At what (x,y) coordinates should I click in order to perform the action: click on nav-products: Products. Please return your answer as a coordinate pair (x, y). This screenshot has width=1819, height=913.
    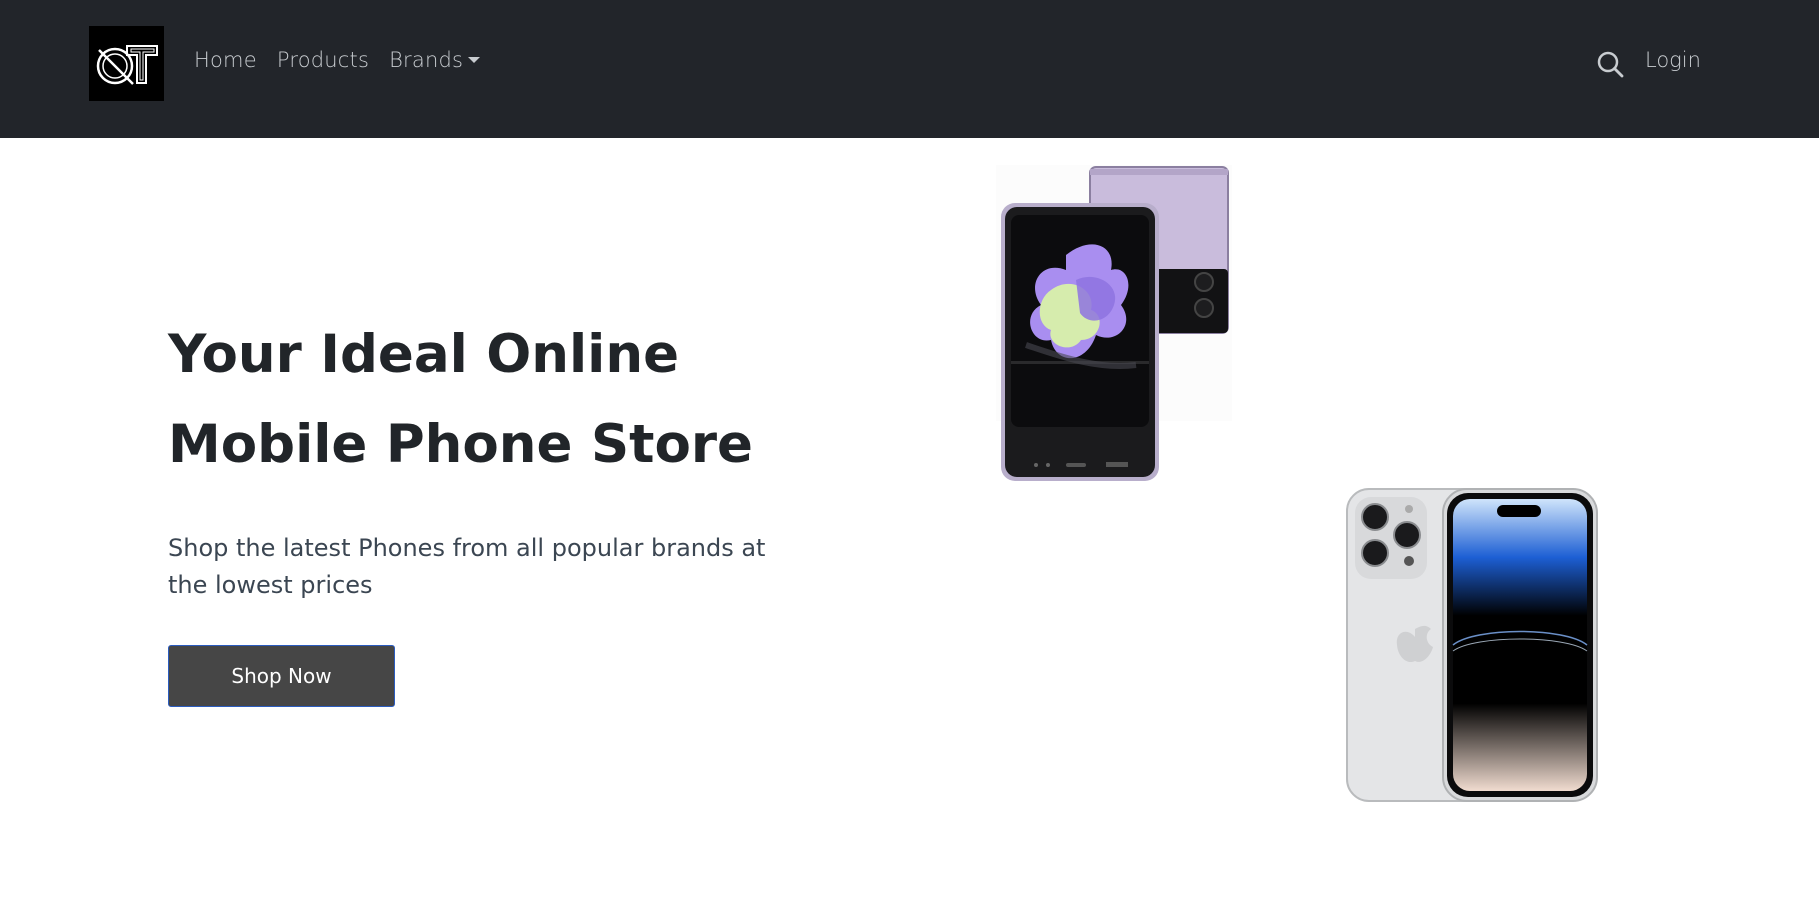
    Looking at the image, I should click on (323, 60).